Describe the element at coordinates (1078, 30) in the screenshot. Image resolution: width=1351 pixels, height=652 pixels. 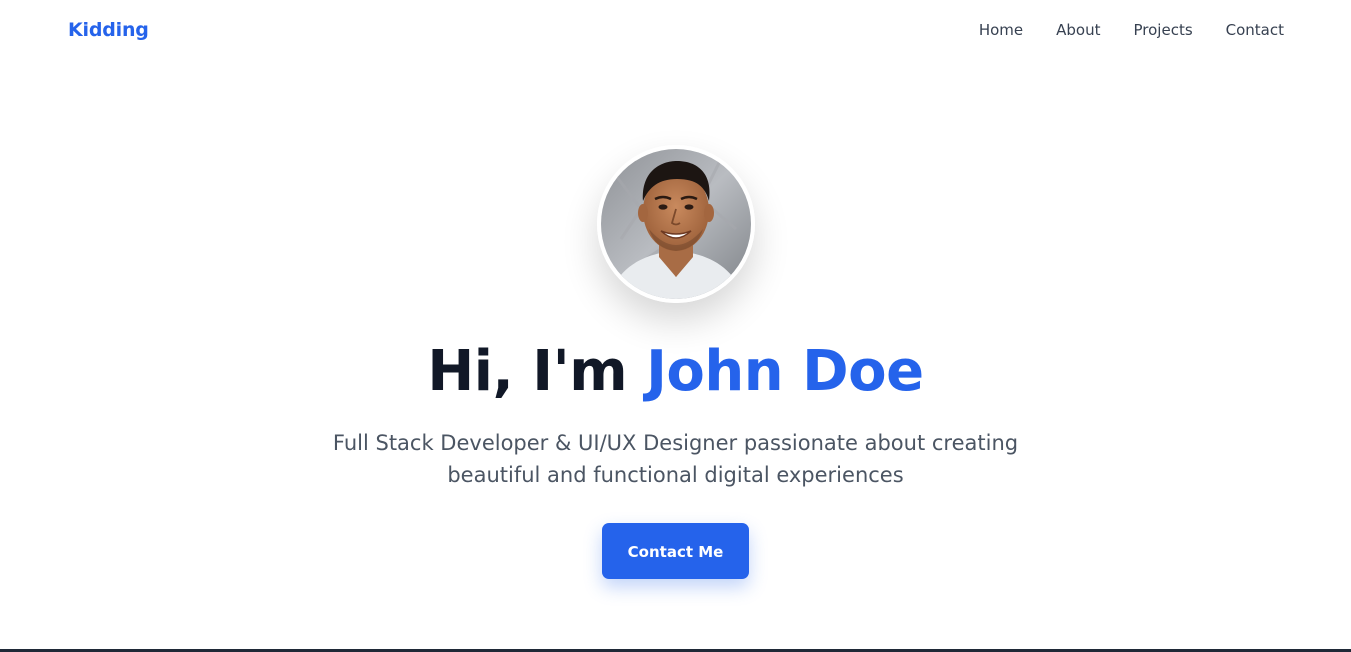
I see `nav-link-about: About` at that location.